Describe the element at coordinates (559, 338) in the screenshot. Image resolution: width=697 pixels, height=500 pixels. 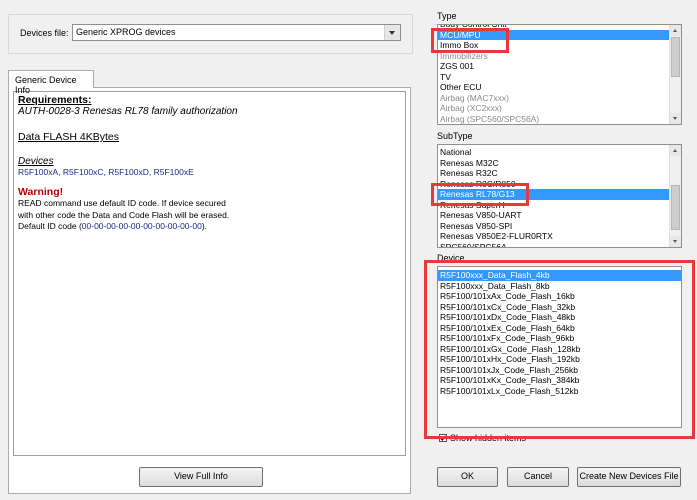
I see `device-list-item: R5F100/101xFx_Code_Flash_96kb` at that location.